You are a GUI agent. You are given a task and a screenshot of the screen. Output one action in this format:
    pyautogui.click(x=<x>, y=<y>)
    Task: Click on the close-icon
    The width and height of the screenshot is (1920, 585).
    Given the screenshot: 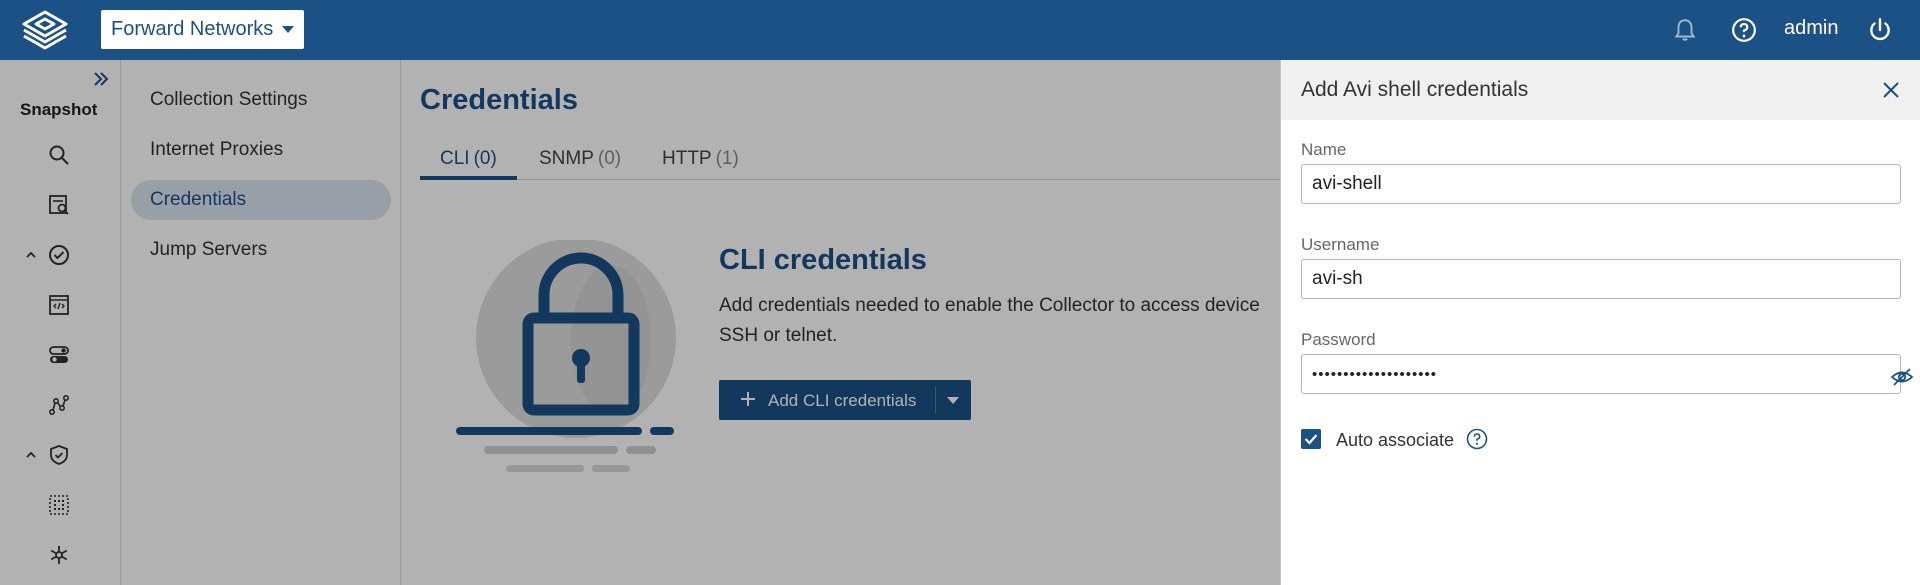 What is the action you would take?
    pyautogui.click(x=1891, y=90)
    